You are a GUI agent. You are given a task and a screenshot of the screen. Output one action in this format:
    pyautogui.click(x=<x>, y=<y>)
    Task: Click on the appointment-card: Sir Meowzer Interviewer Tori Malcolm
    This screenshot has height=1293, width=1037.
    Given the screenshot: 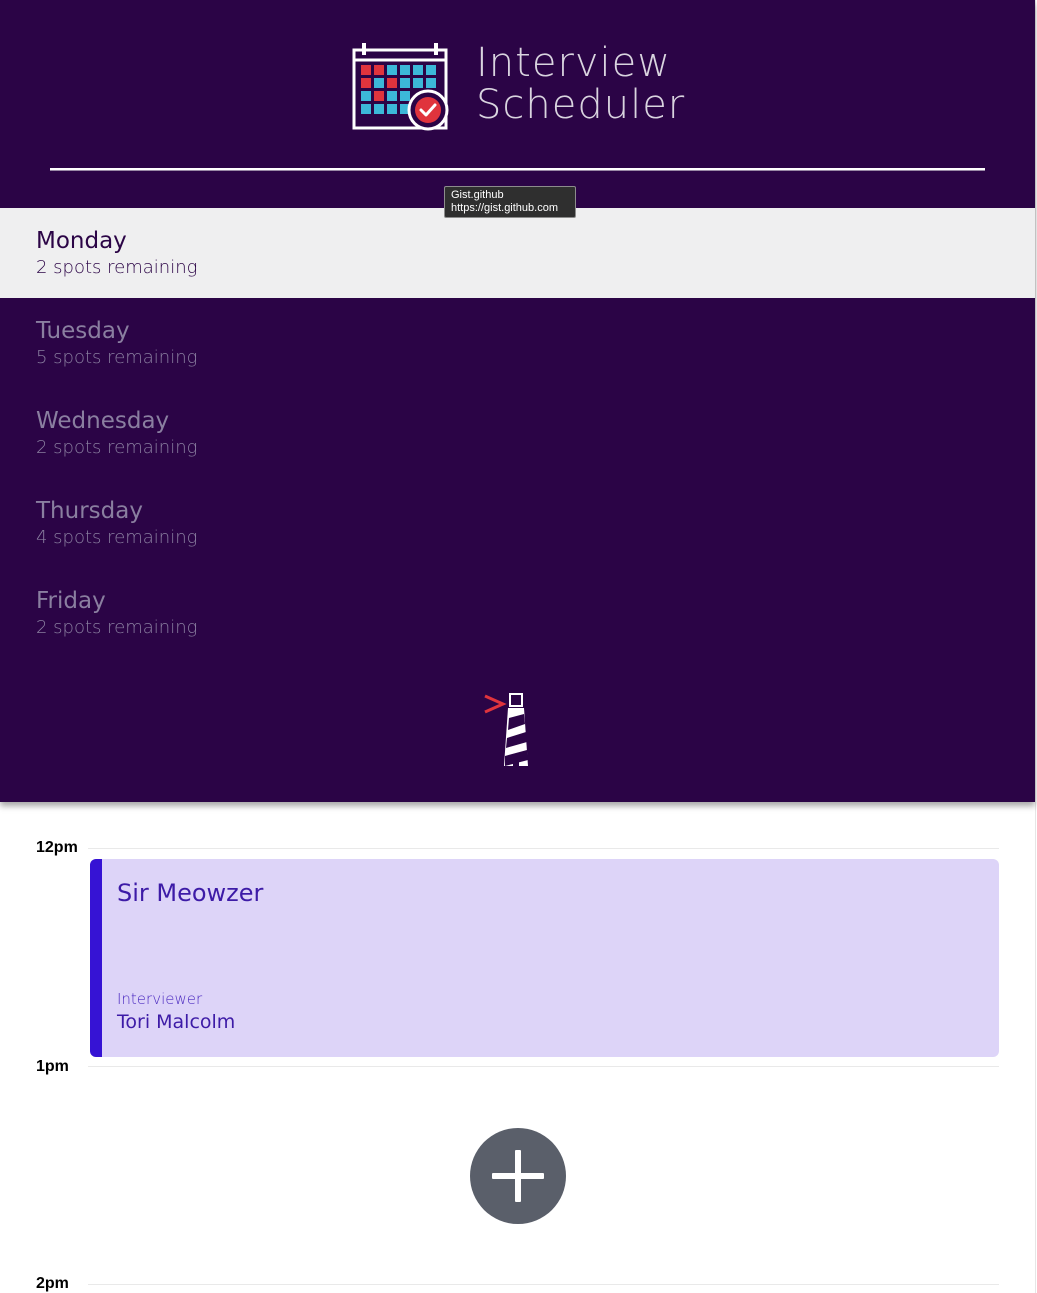 What is the action you would take?
    pyautogui.click(x=544, y=958)
    